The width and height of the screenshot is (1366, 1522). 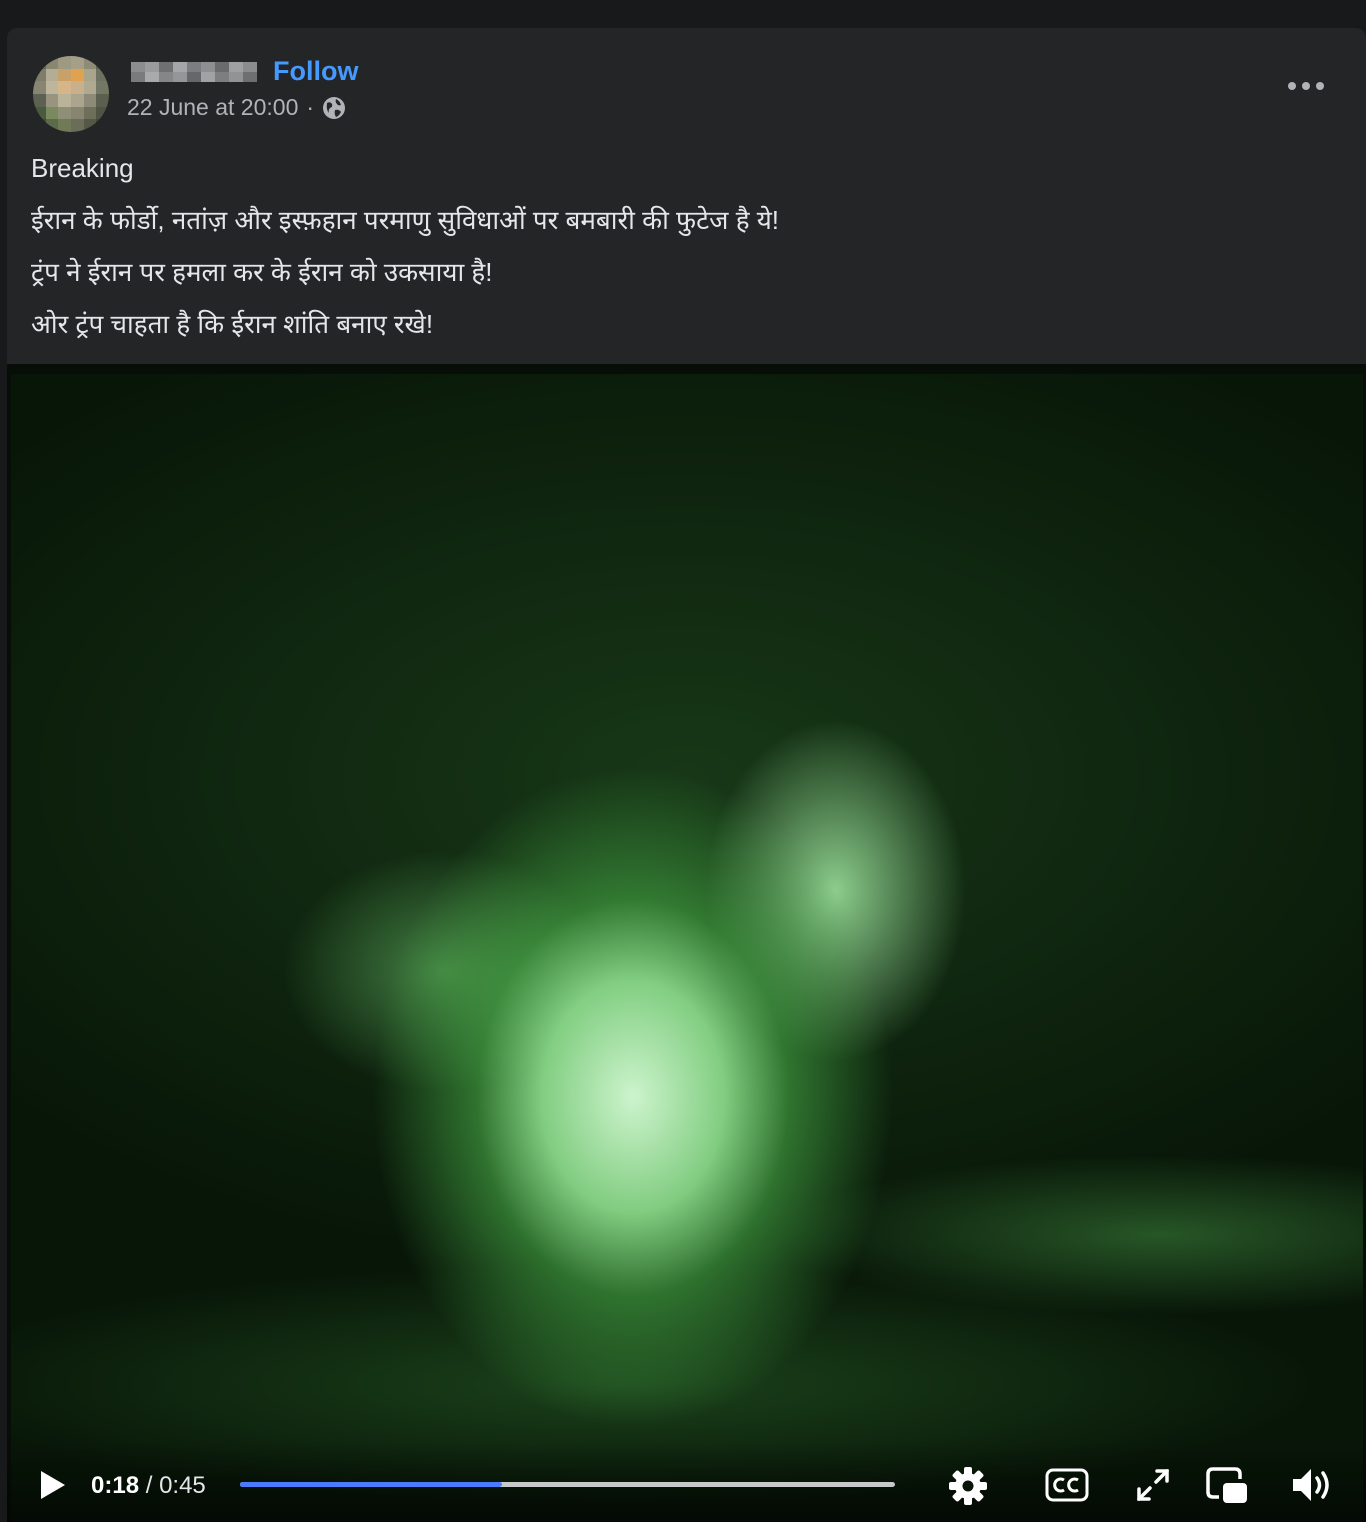 What do you see at coordinates (52, 1485) in the screenshot?
I see `play-icon` at bounding box center [52, 1485].